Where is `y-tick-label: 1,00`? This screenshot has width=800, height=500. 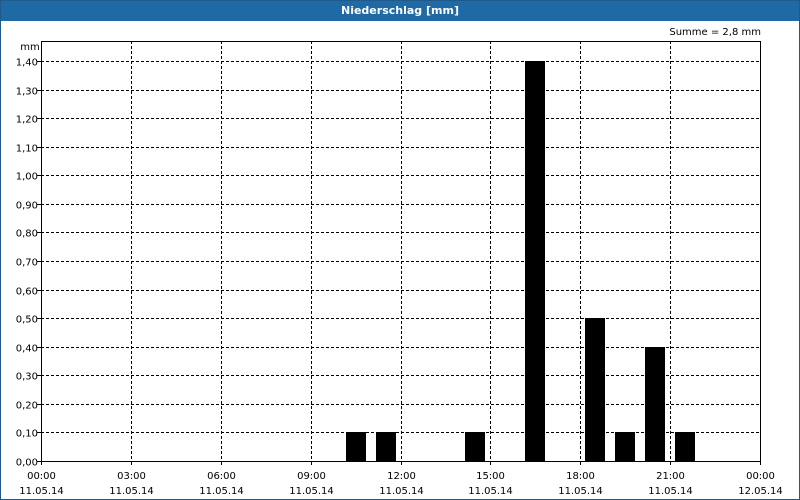 y-tick-label: 1,00 is located at coordinates (27, 177).